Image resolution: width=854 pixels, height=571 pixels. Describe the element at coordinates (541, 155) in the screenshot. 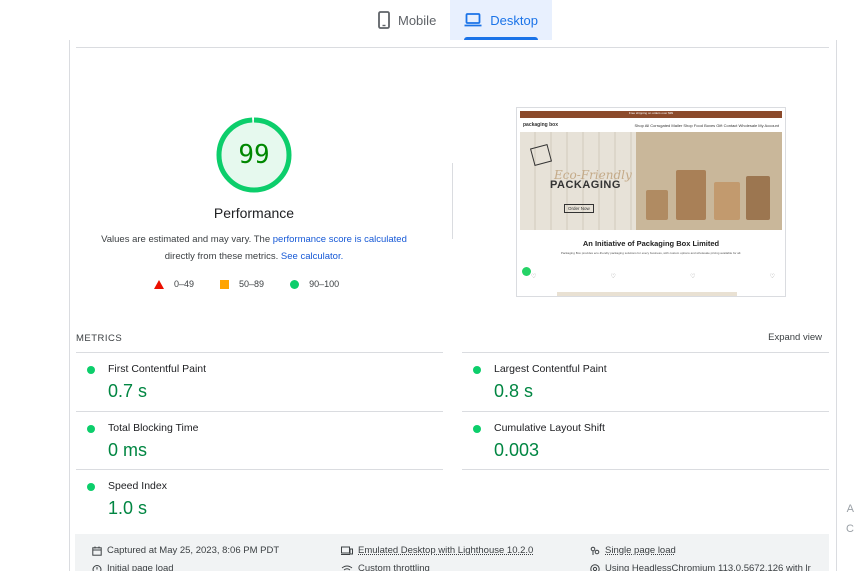

I see `box-icon` at that location.